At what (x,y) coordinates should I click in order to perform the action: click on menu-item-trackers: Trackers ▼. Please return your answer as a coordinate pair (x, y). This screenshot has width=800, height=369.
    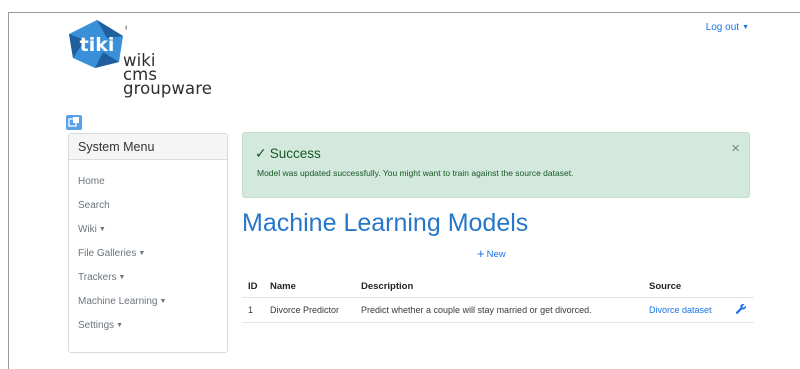
    Looking at the image, I should click on (148, 278).